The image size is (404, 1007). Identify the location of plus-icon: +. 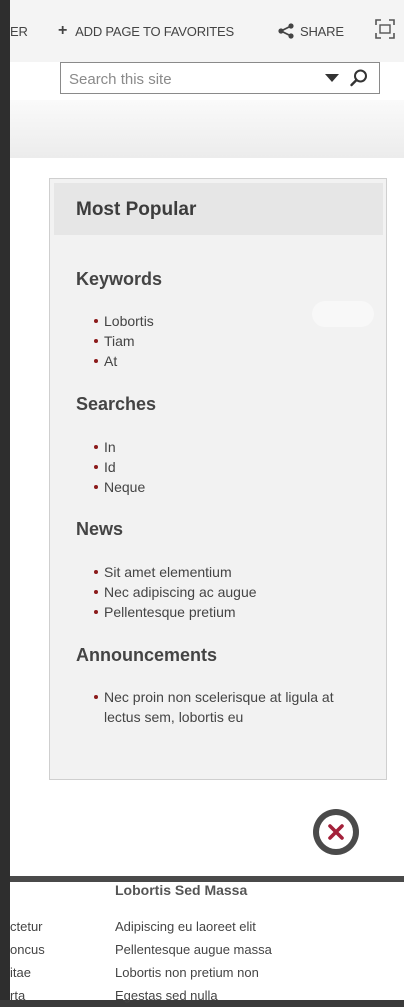
(63, 30).